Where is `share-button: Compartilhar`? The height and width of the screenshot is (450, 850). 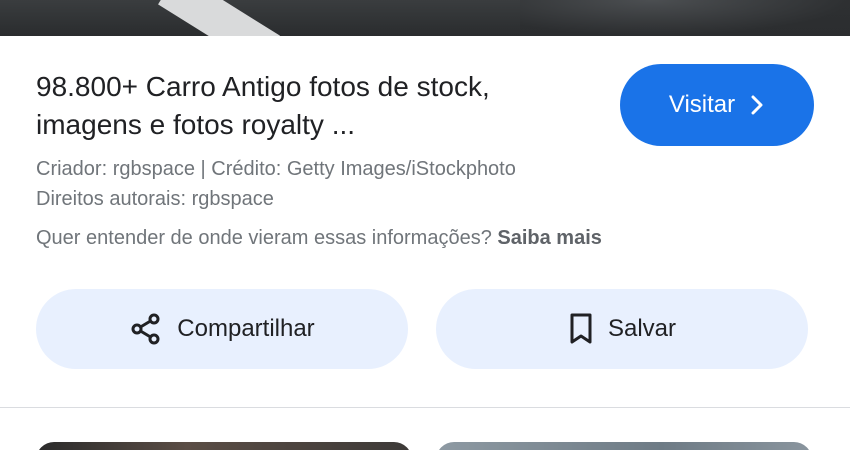
share-button: Compartilhar is located at coordinates (222, 329).